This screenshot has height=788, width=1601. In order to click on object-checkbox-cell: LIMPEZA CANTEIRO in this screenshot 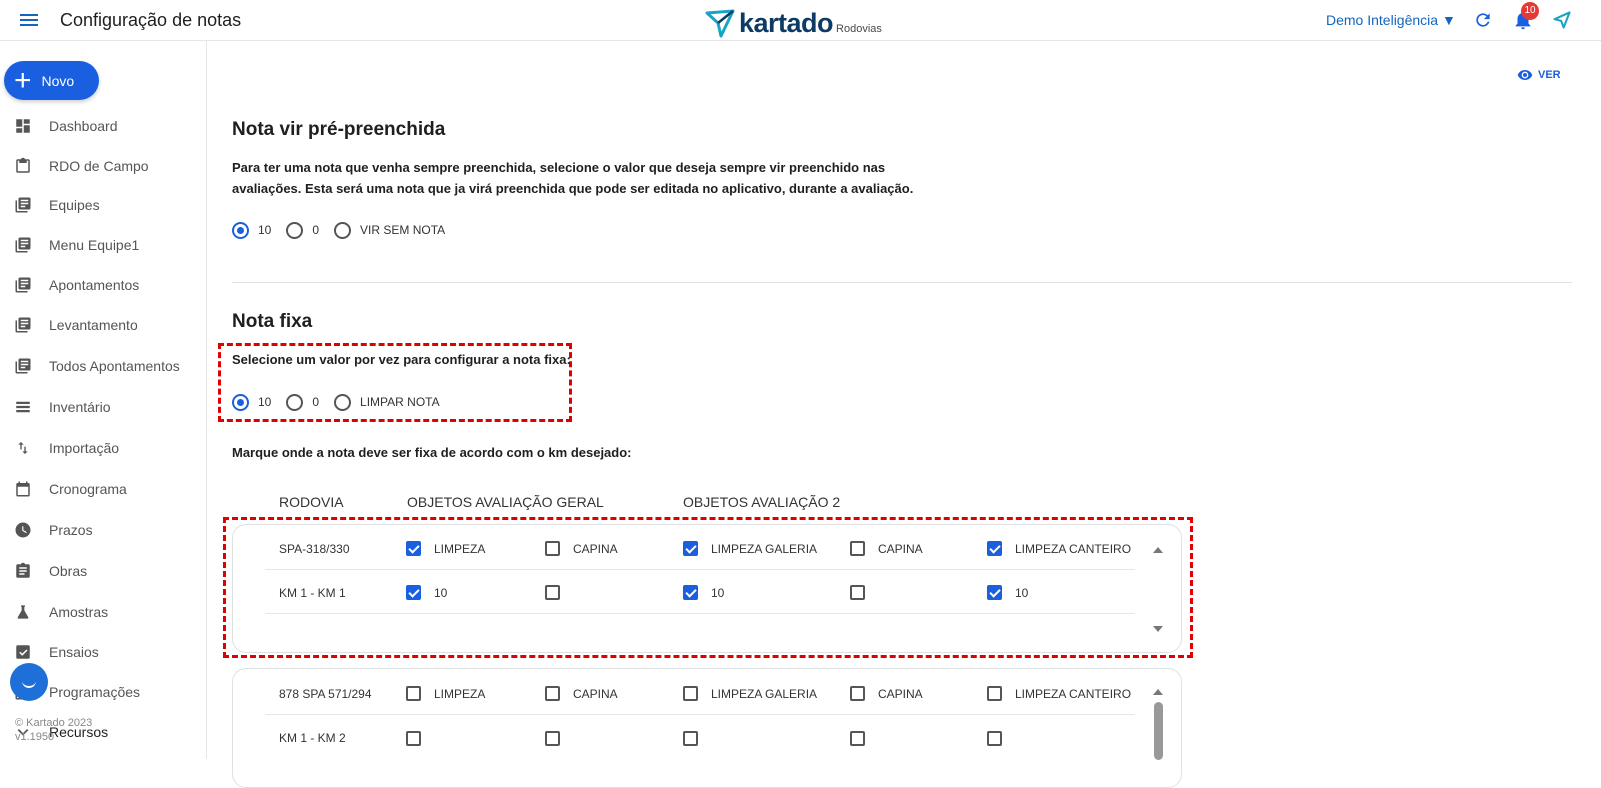, I will do `click(1059, 548)`.